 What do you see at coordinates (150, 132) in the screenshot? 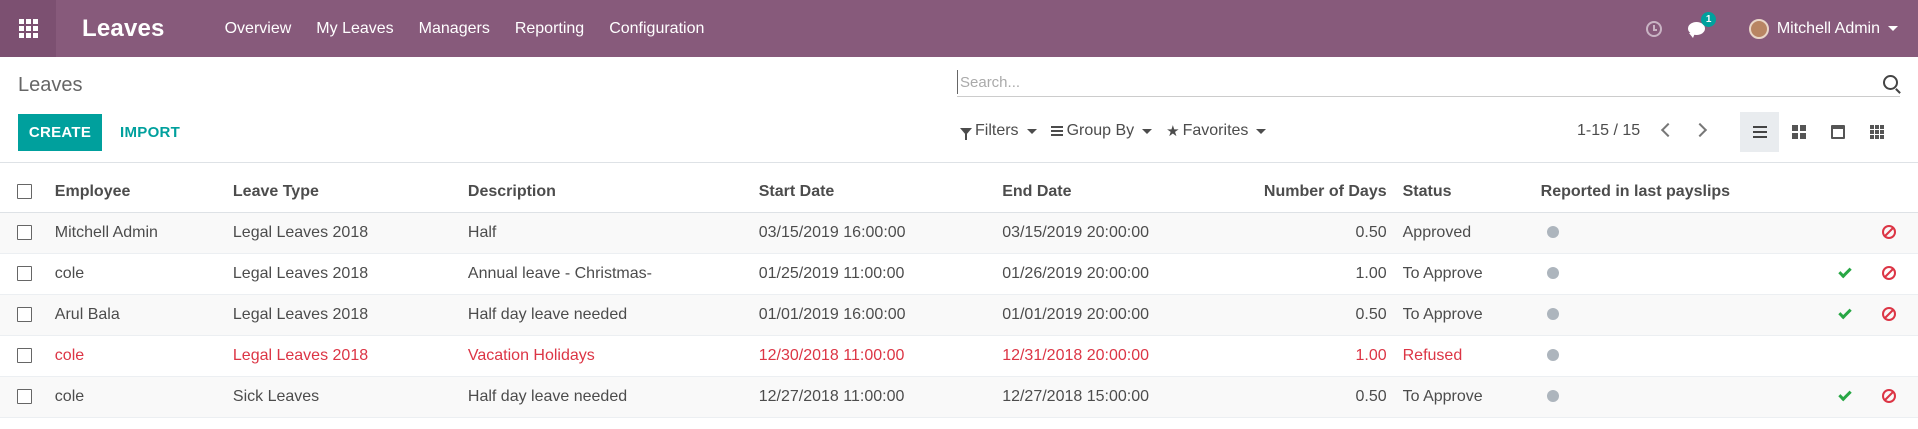
I see `import-button: IMPORT` at bounding box center [150, 132].